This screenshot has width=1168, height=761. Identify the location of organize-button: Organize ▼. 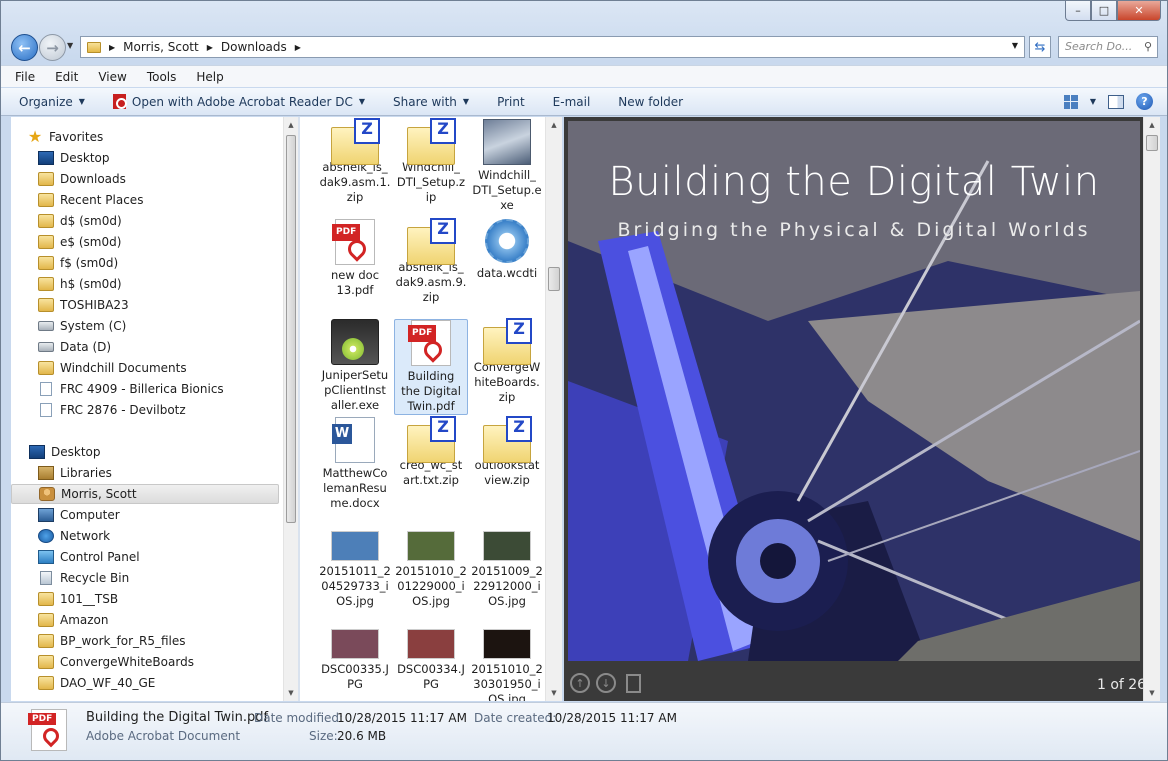
(52, 102).